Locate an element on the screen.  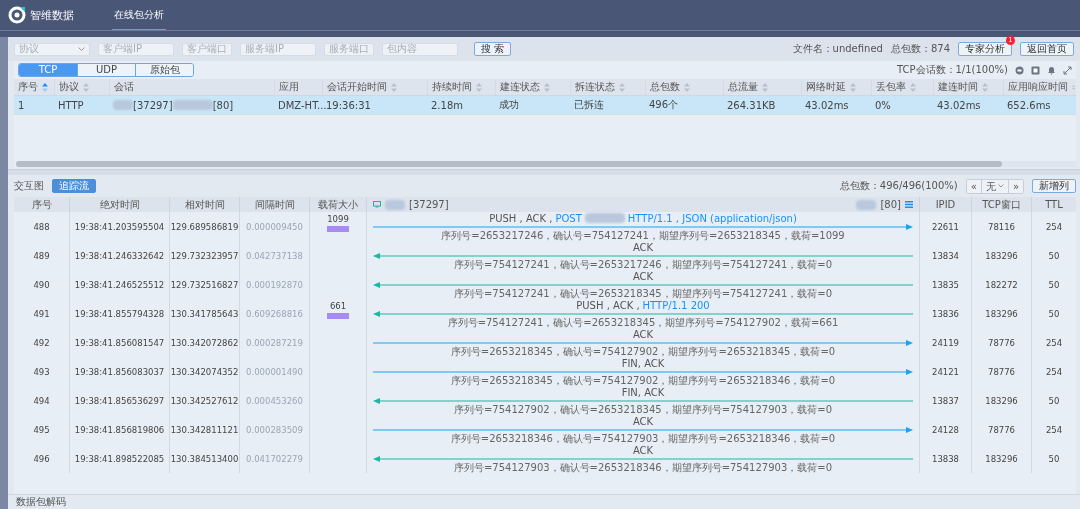
column-header: 会话 is located at coordinates (124, 87).